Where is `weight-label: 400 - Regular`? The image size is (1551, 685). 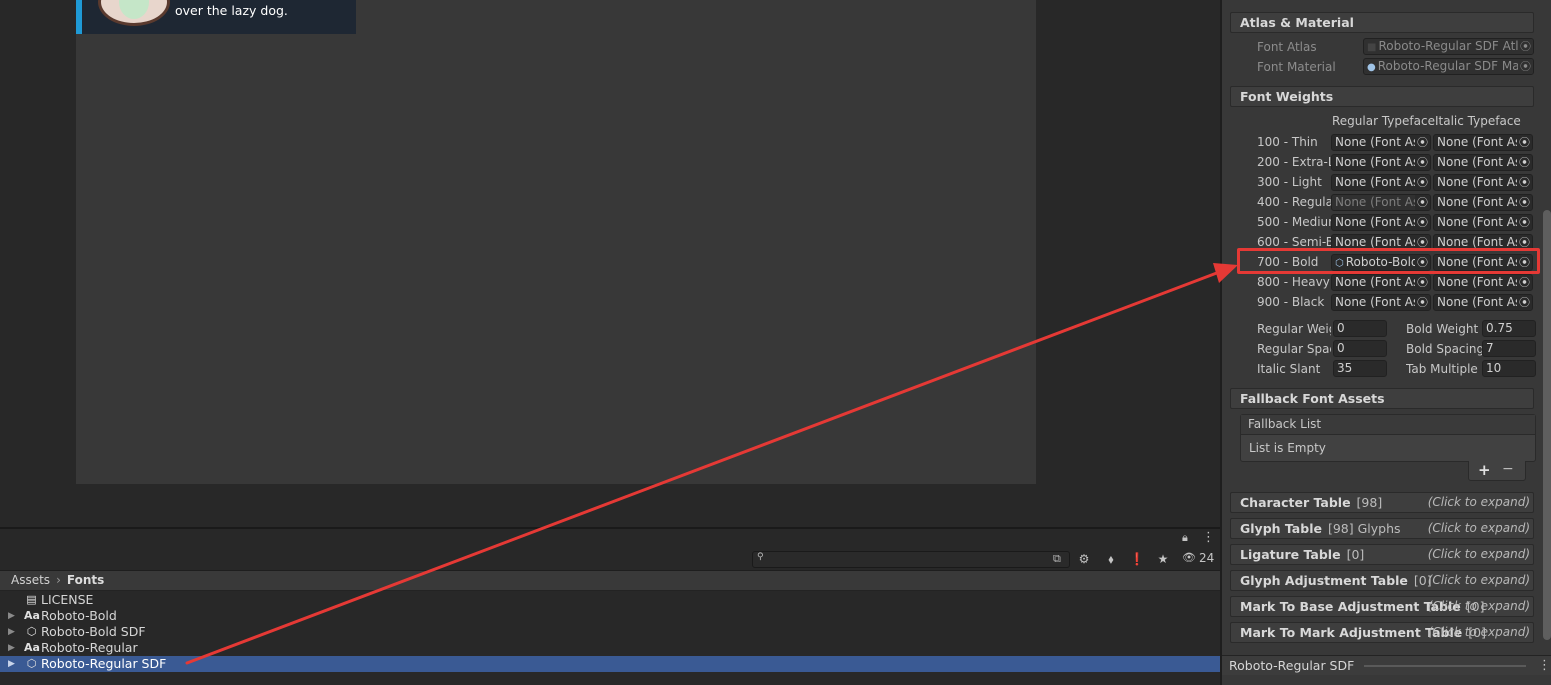
weight-label: 400 - Regular is located at coordinates (1294, 202).